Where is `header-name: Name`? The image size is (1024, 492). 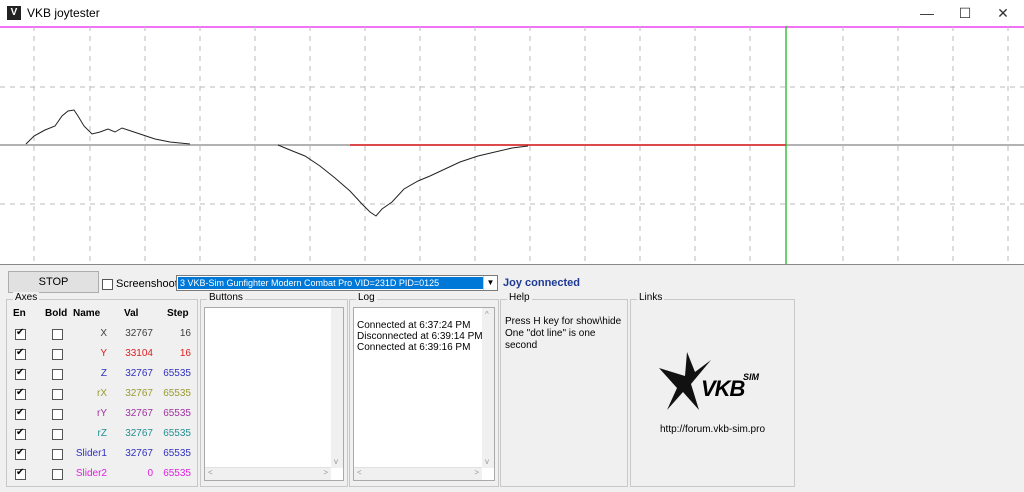 header-name: Name is located at coordinates (87, 313).